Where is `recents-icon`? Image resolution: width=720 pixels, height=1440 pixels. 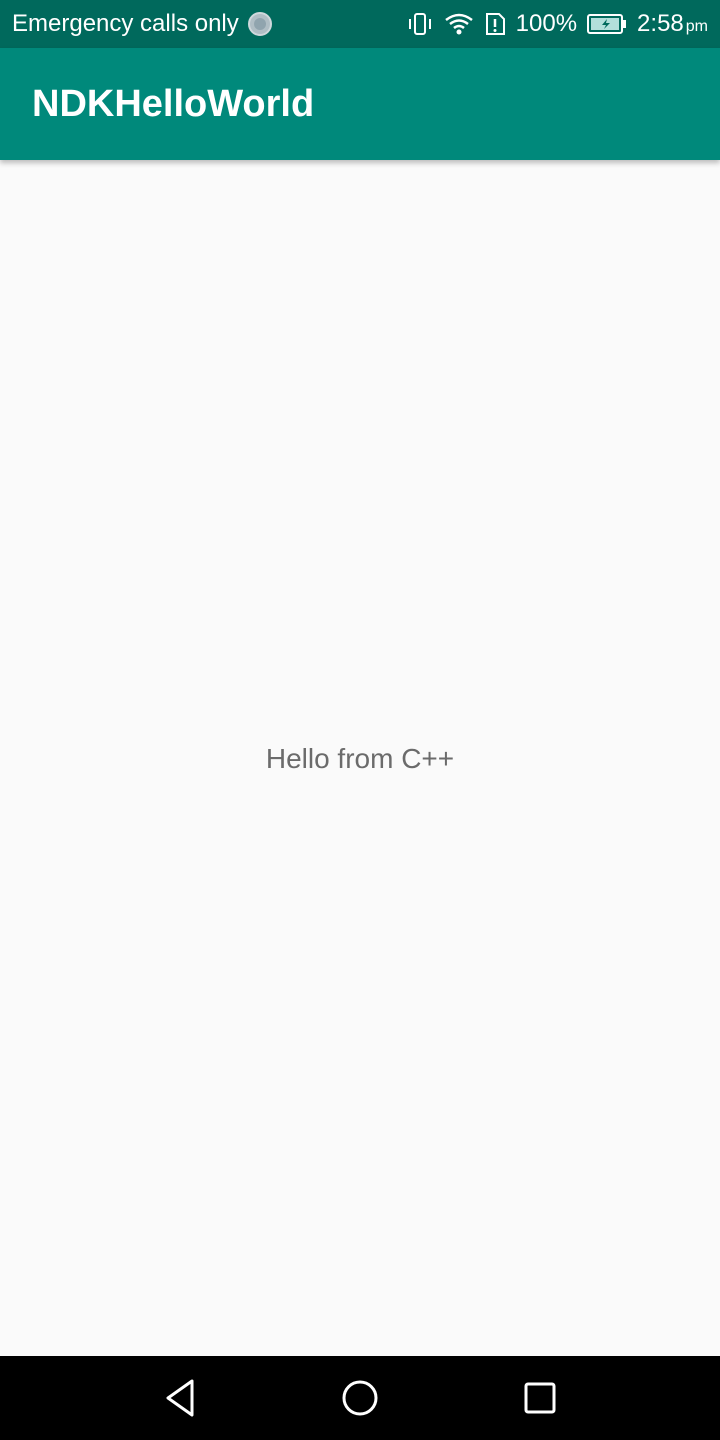
recents-icon is located at coordinates (540, 1398).